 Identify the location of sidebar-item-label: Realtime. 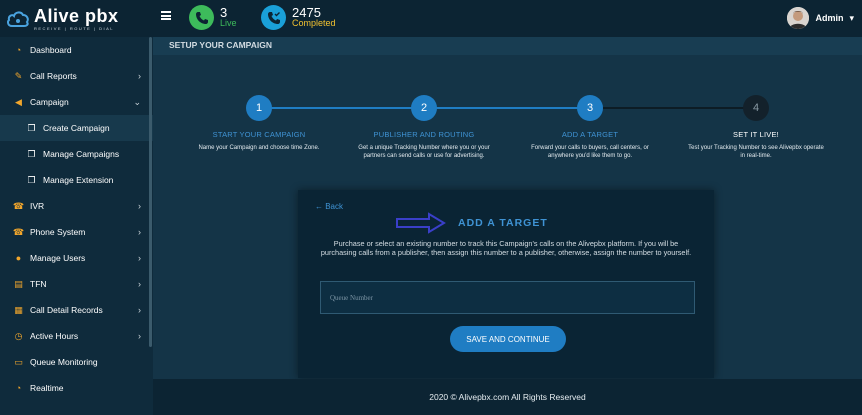
(47, 388).